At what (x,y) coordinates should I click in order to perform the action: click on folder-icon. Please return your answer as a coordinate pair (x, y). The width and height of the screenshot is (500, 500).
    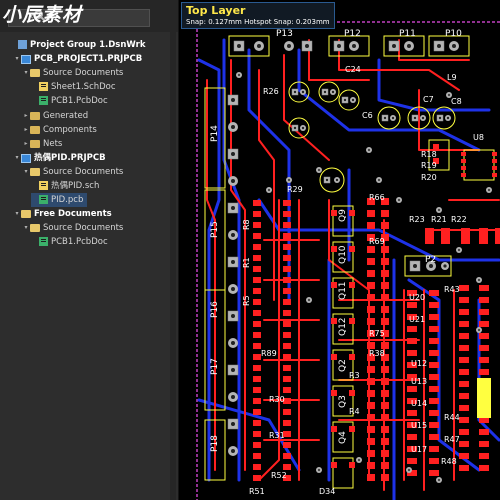
    Looking at the image, I should click on (35, 129).